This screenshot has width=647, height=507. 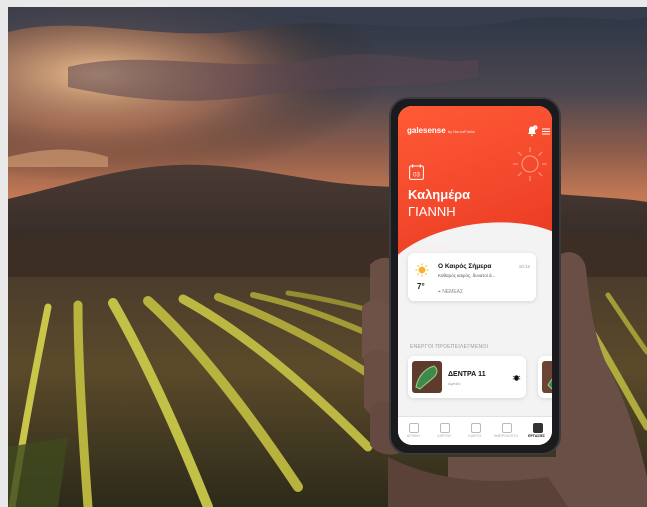 What do you see at coordinates (546, 131) in the screenshot?
I see `menu-icon` at bounding box center [546, 131].